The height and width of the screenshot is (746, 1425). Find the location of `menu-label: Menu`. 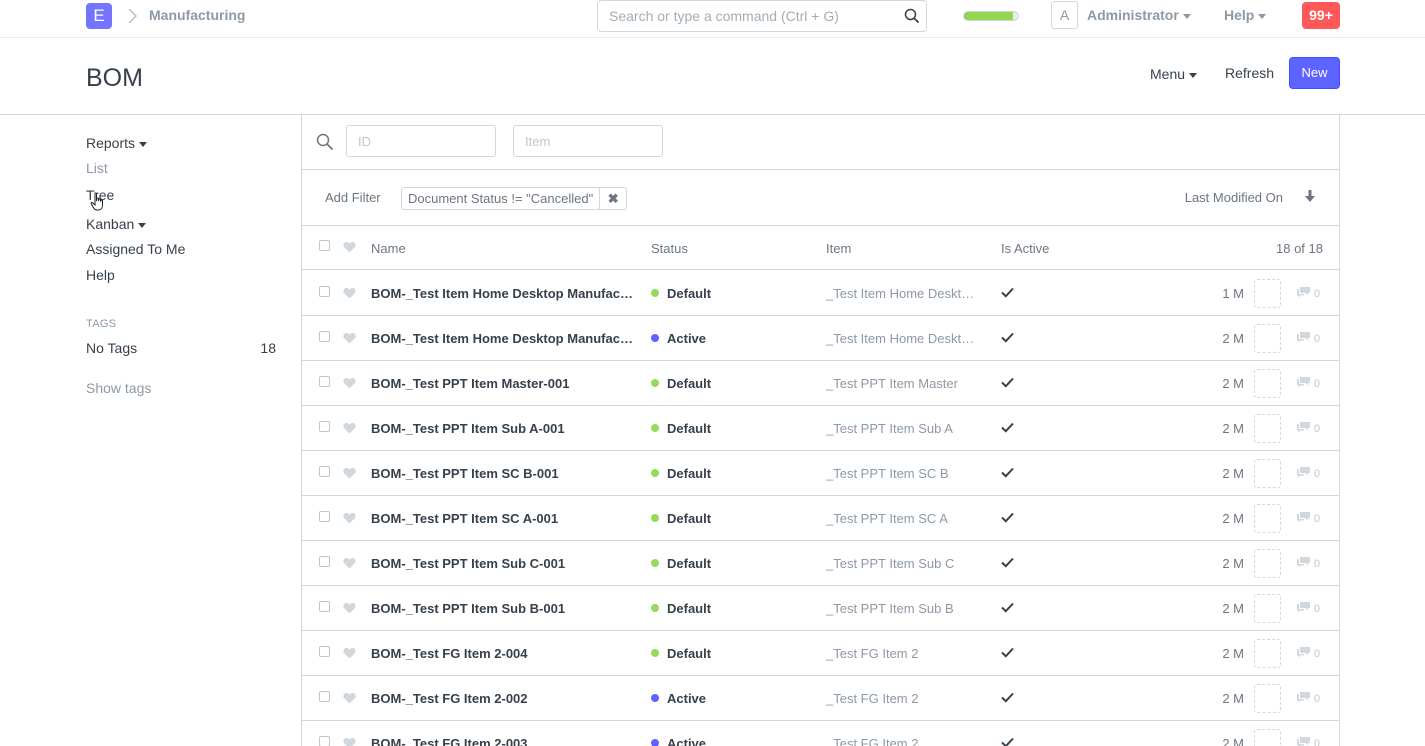

menu-label: Menu is located at coordinates (1168, 74).